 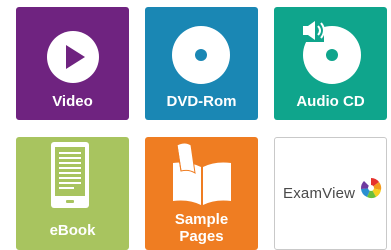 I want to click on video-label: Video, so click(x=72, y=101).